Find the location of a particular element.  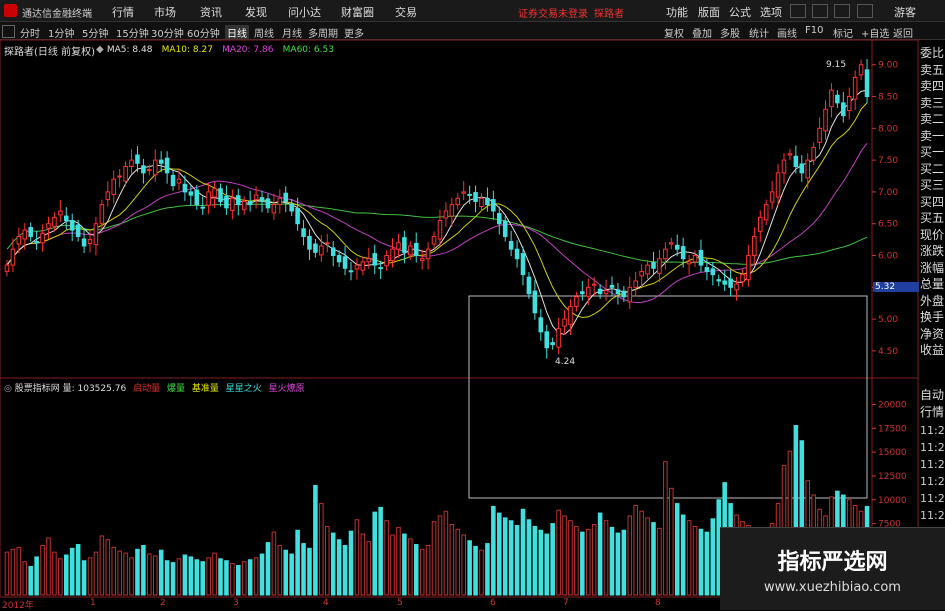

side-panel-tab: 自动 is located at coordinates (932, 394).